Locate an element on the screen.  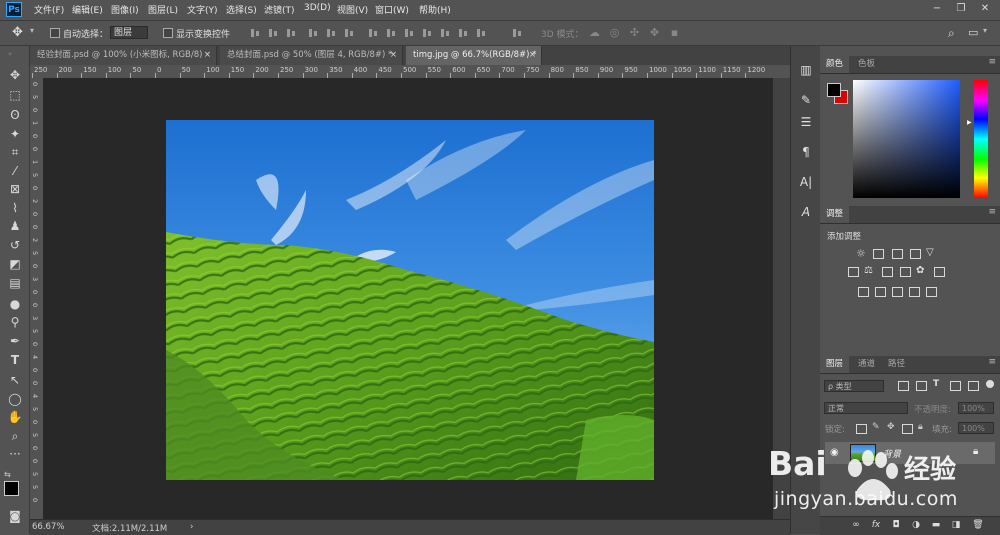
search-icon: ⌕ is located at coordinates (951, 33).